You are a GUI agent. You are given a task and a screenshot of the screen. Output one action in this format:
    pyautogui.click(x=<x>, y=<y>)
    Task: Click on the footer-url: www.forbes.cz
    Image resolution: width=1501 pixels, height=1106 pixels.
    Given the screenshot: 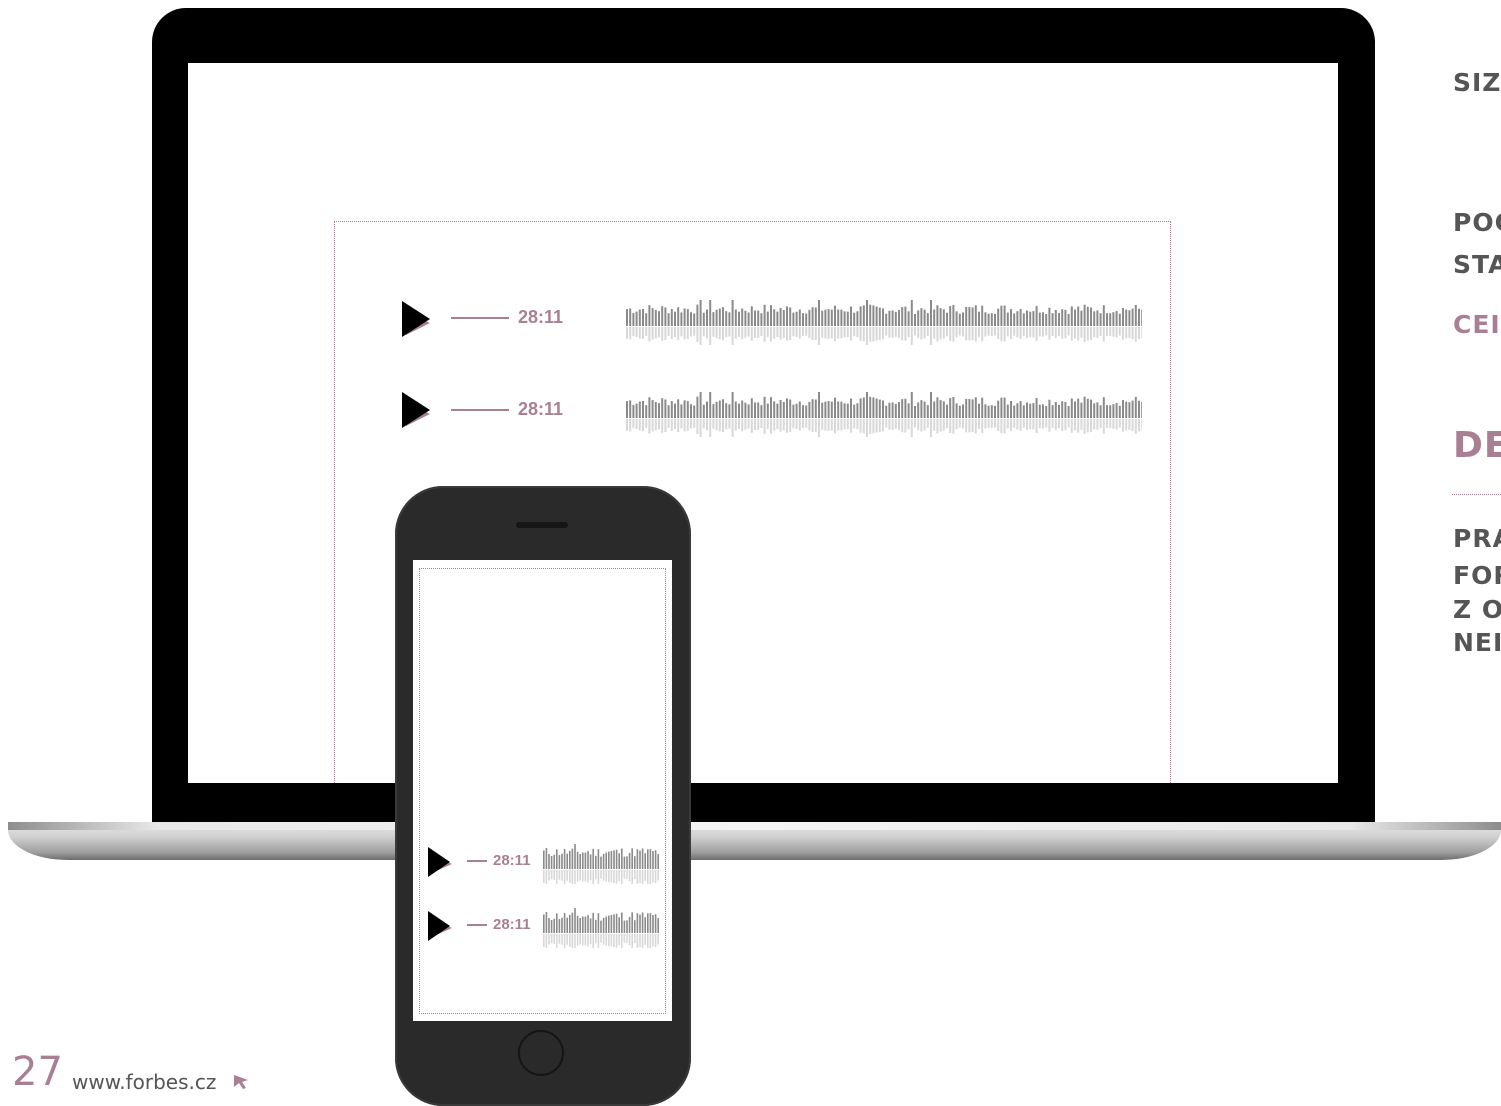 What is the action you would take?
    pyautogui.click(x=144, y=1082)
    